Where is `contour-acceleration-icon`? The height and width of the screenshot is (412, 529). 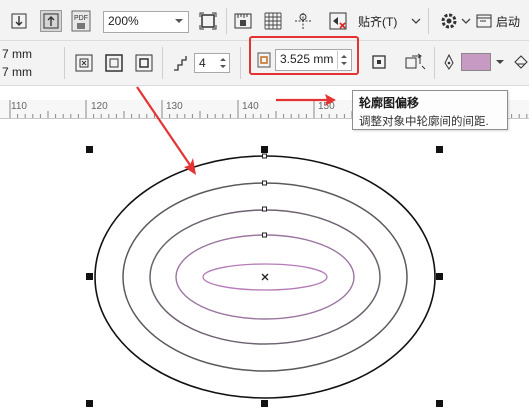
contour-acceleration-icon is located at coordinates (415, 62).